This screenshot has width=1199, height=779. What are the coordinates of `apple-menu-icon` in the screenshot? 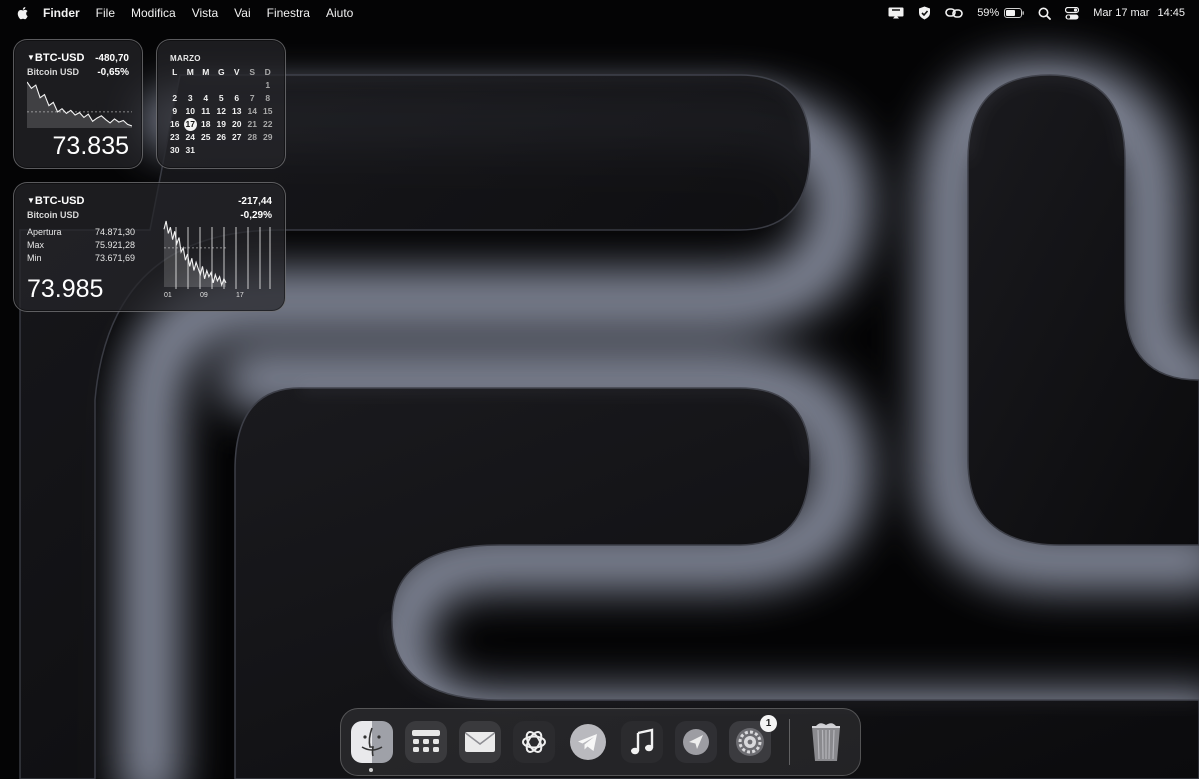 It's located at (23, 13).